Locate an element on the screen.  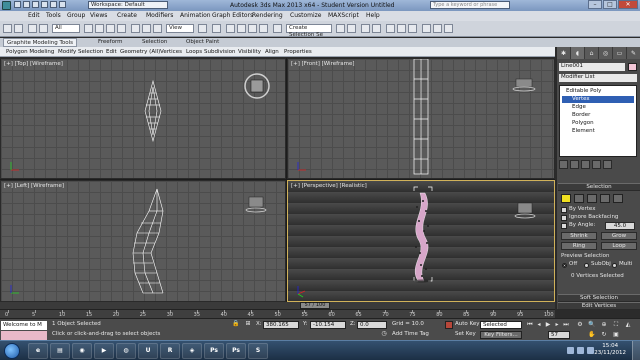
new-icon is located at coordinates (17, 4).